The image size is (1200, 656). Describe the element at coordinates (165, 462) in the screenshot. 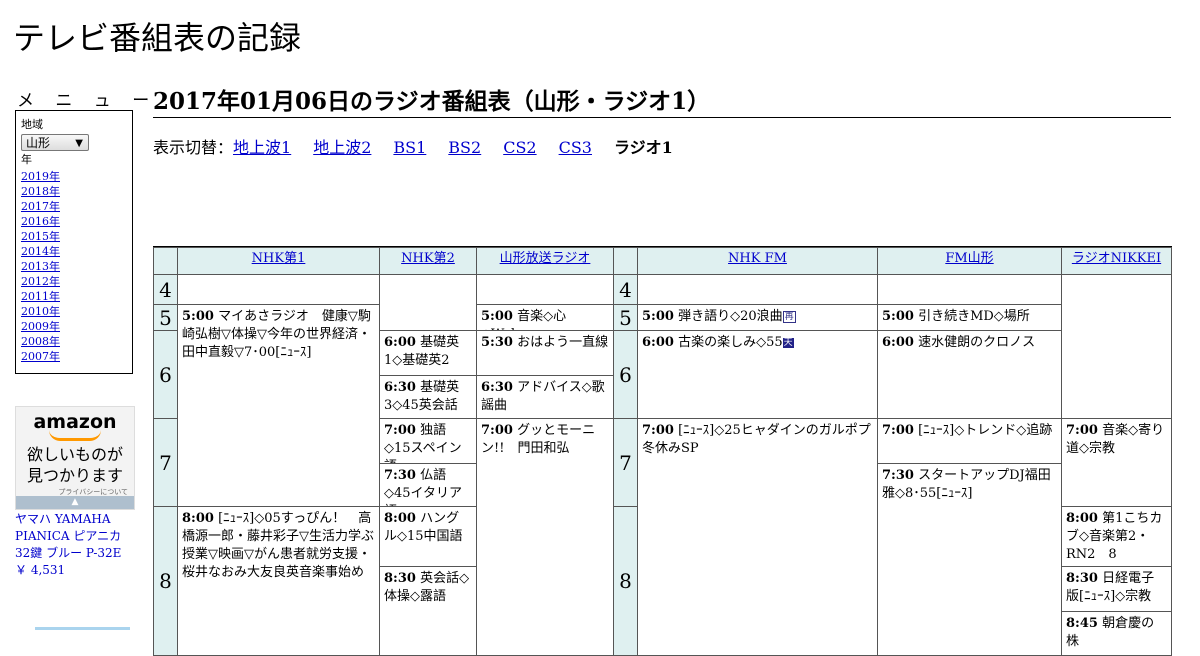

I see `hour-cell-left-7: 7` at that location.